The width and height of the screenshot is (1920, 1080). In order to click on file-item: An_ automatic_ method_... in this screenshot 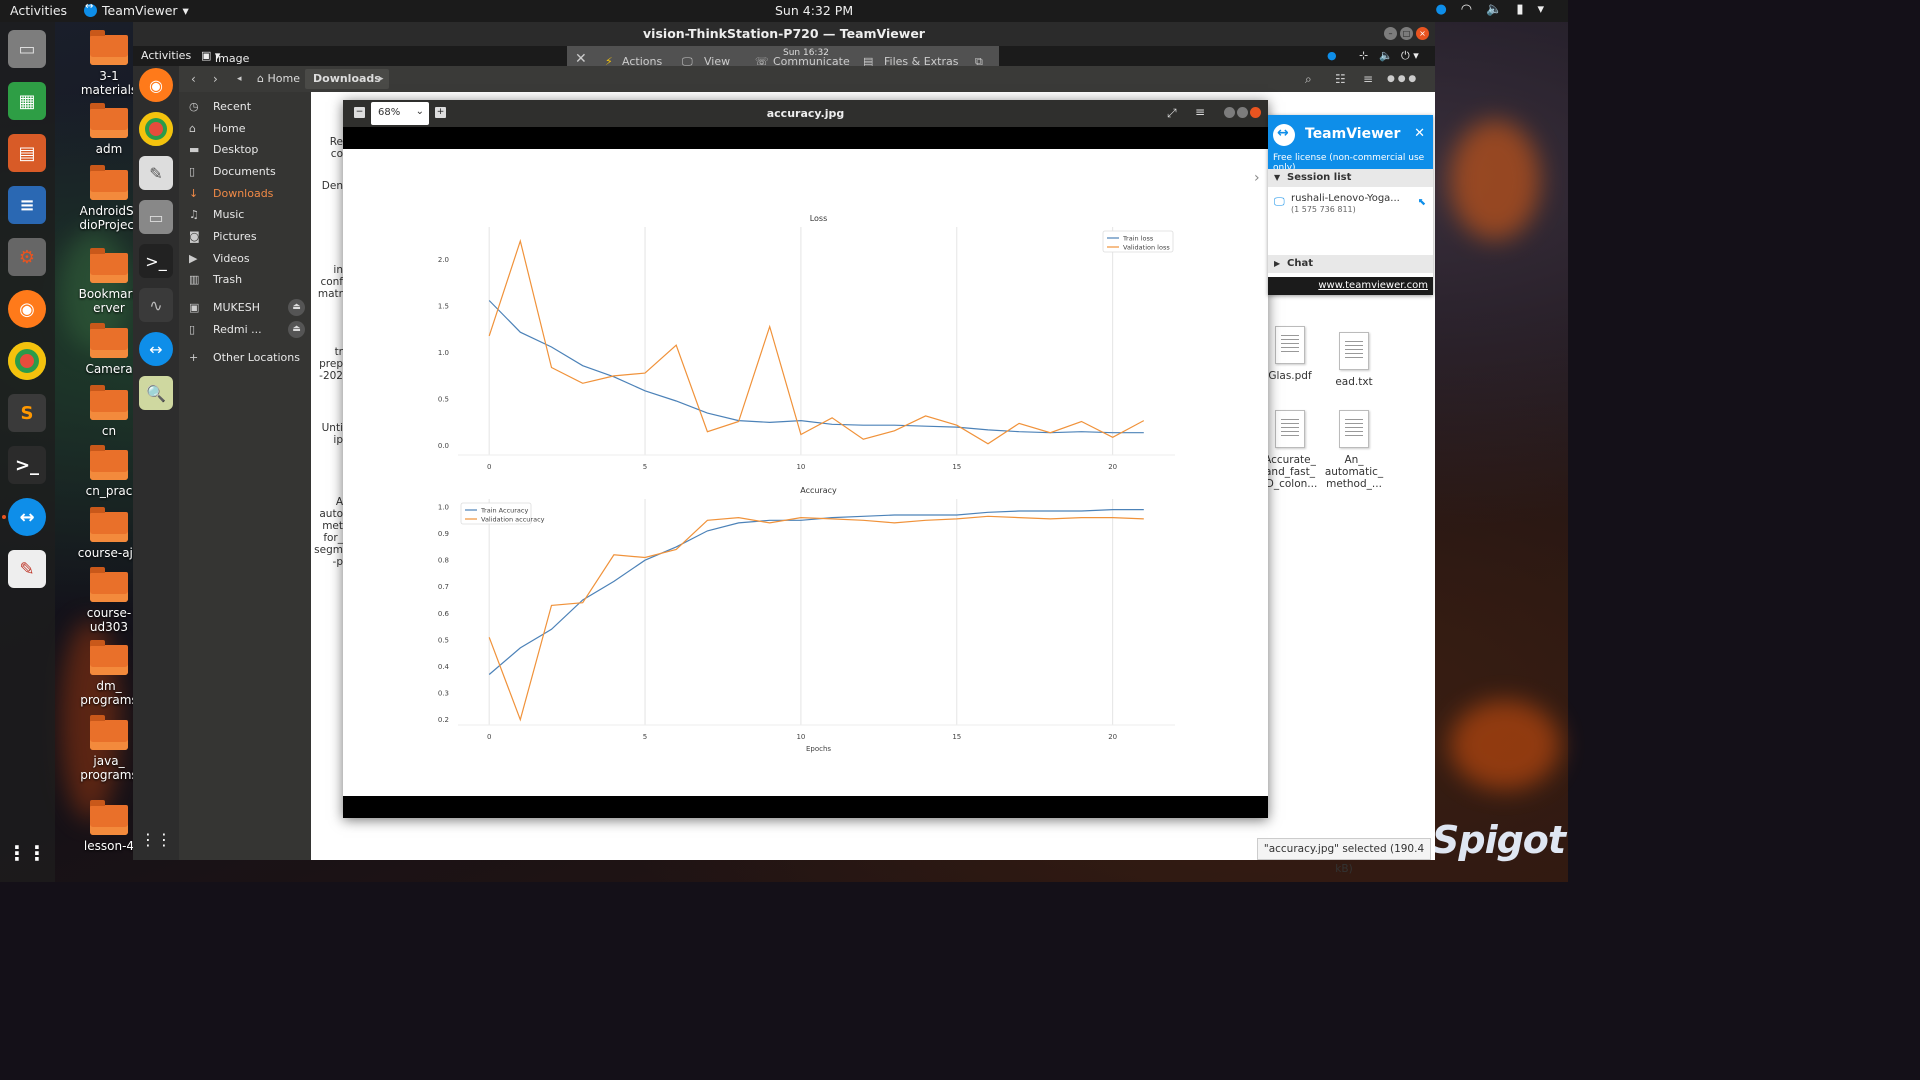, I will do `click(1354, 450)`.